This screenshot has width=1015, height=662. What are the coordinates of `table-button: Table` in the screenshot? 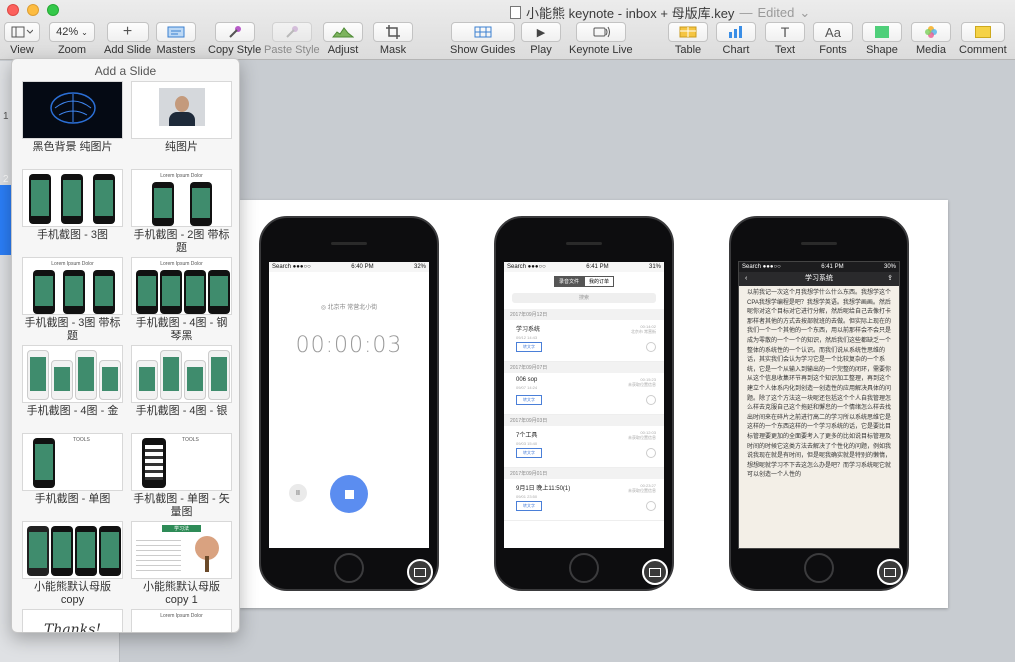 It's located at (688, 39).